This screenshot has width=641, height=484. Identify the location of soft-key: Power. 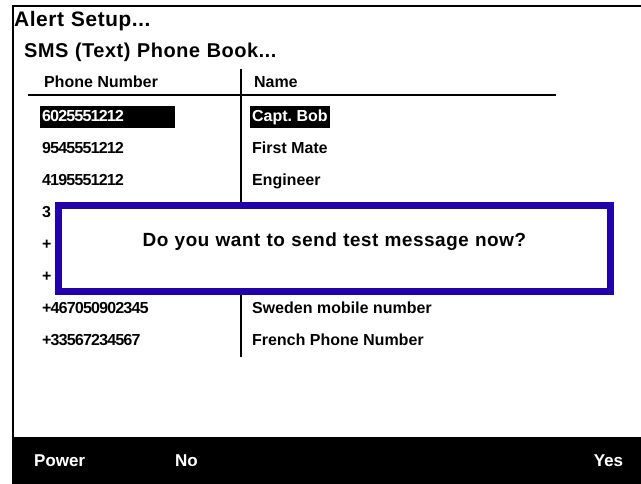
(60, 461).